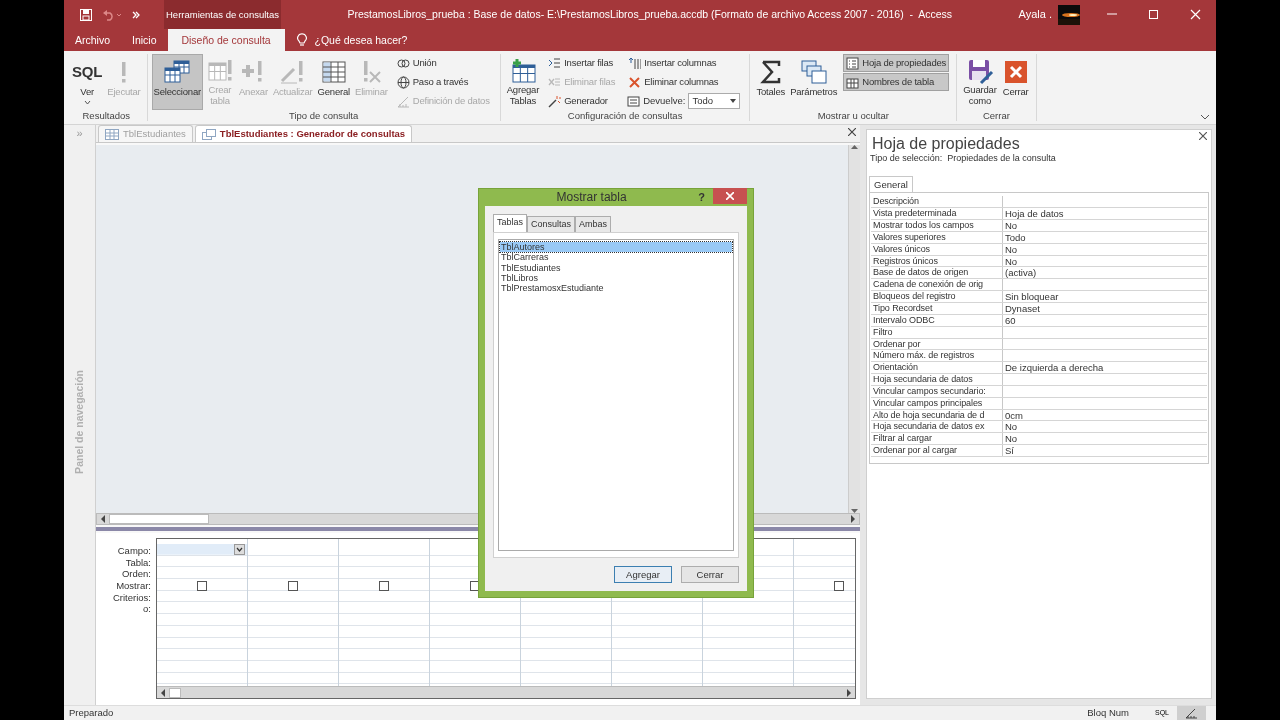 The height and width of the screenshot is (720, 1280). Describe the element at coordinates (1191, 713) in the screenshot. I see `design-view-button` at that location.